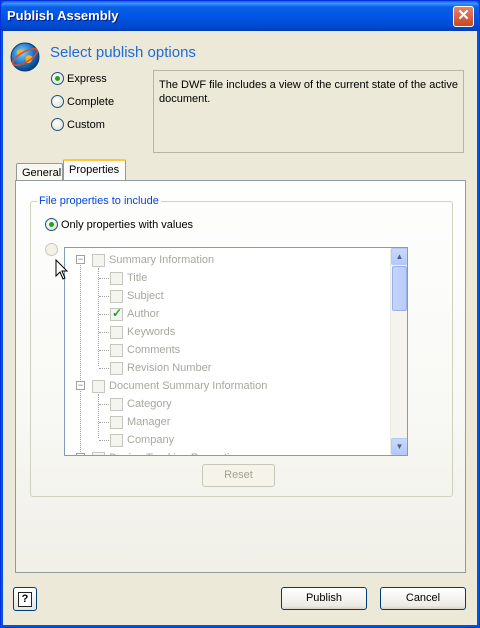 This screenshot has height=628, width=480. I want to click on radio-selected-properties, so click(51, 249).